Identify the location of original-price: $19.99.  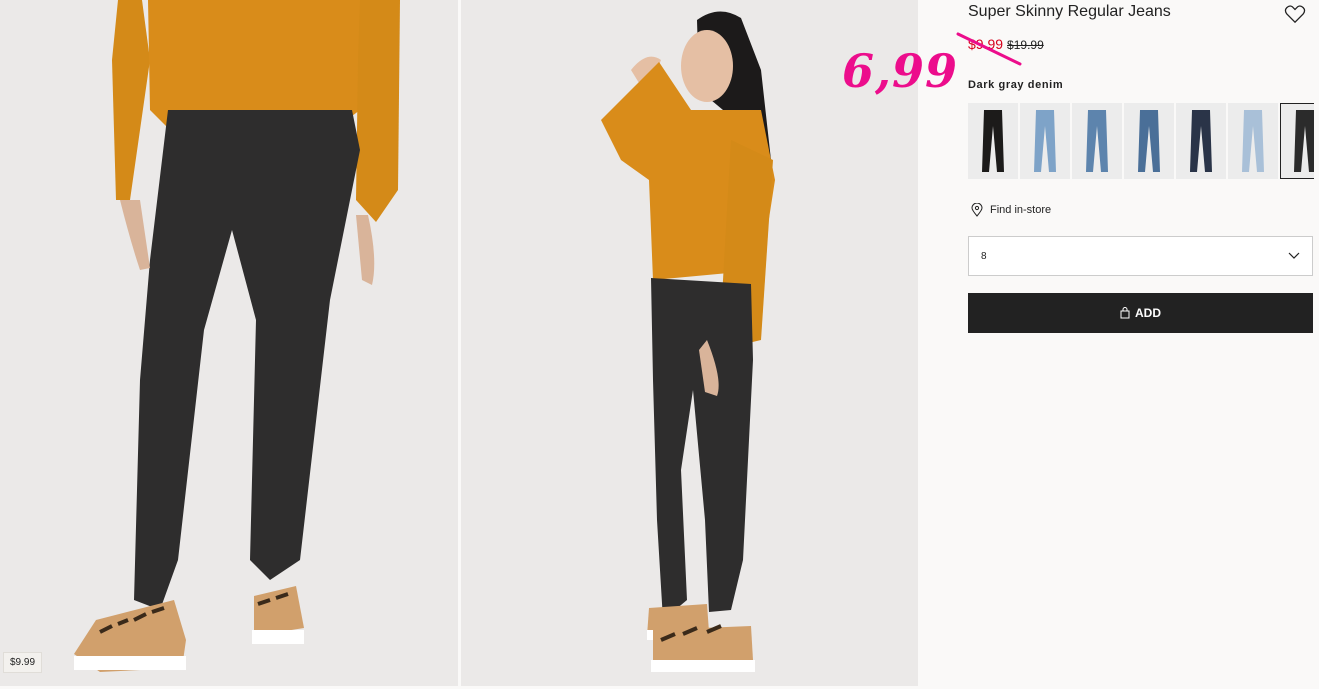
(1025, 45).